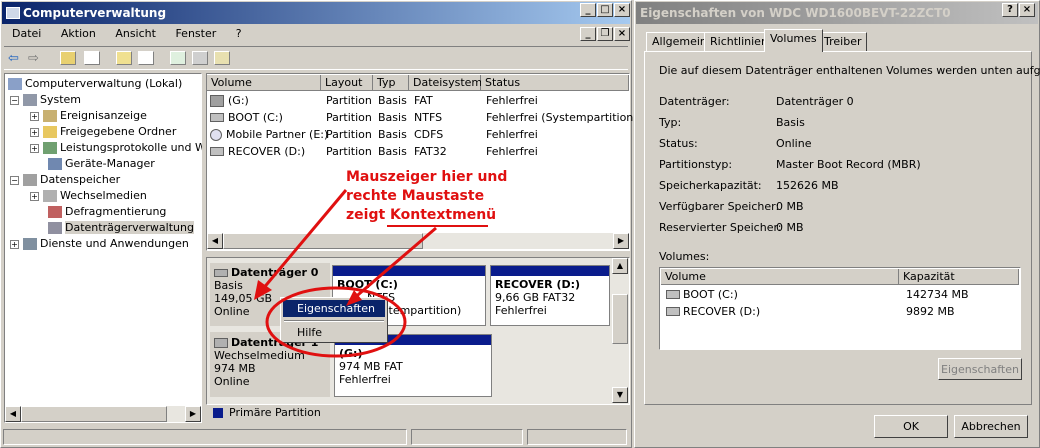 The image size is (1040, 448). I want to click on col-capacity: Kapazität, so click(959, 277).